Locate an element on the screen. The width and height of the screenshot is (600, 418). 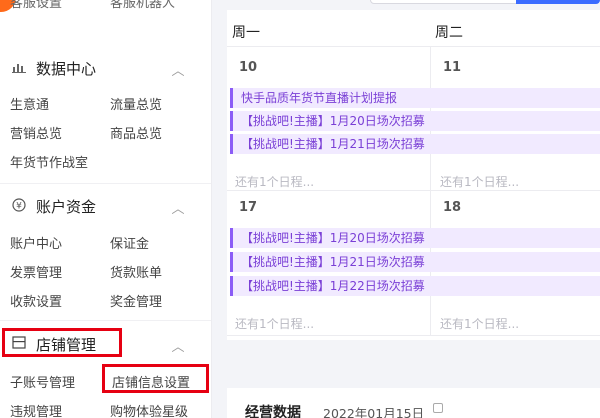
date-cell-number: 11 is located at coordinates (452, 67).